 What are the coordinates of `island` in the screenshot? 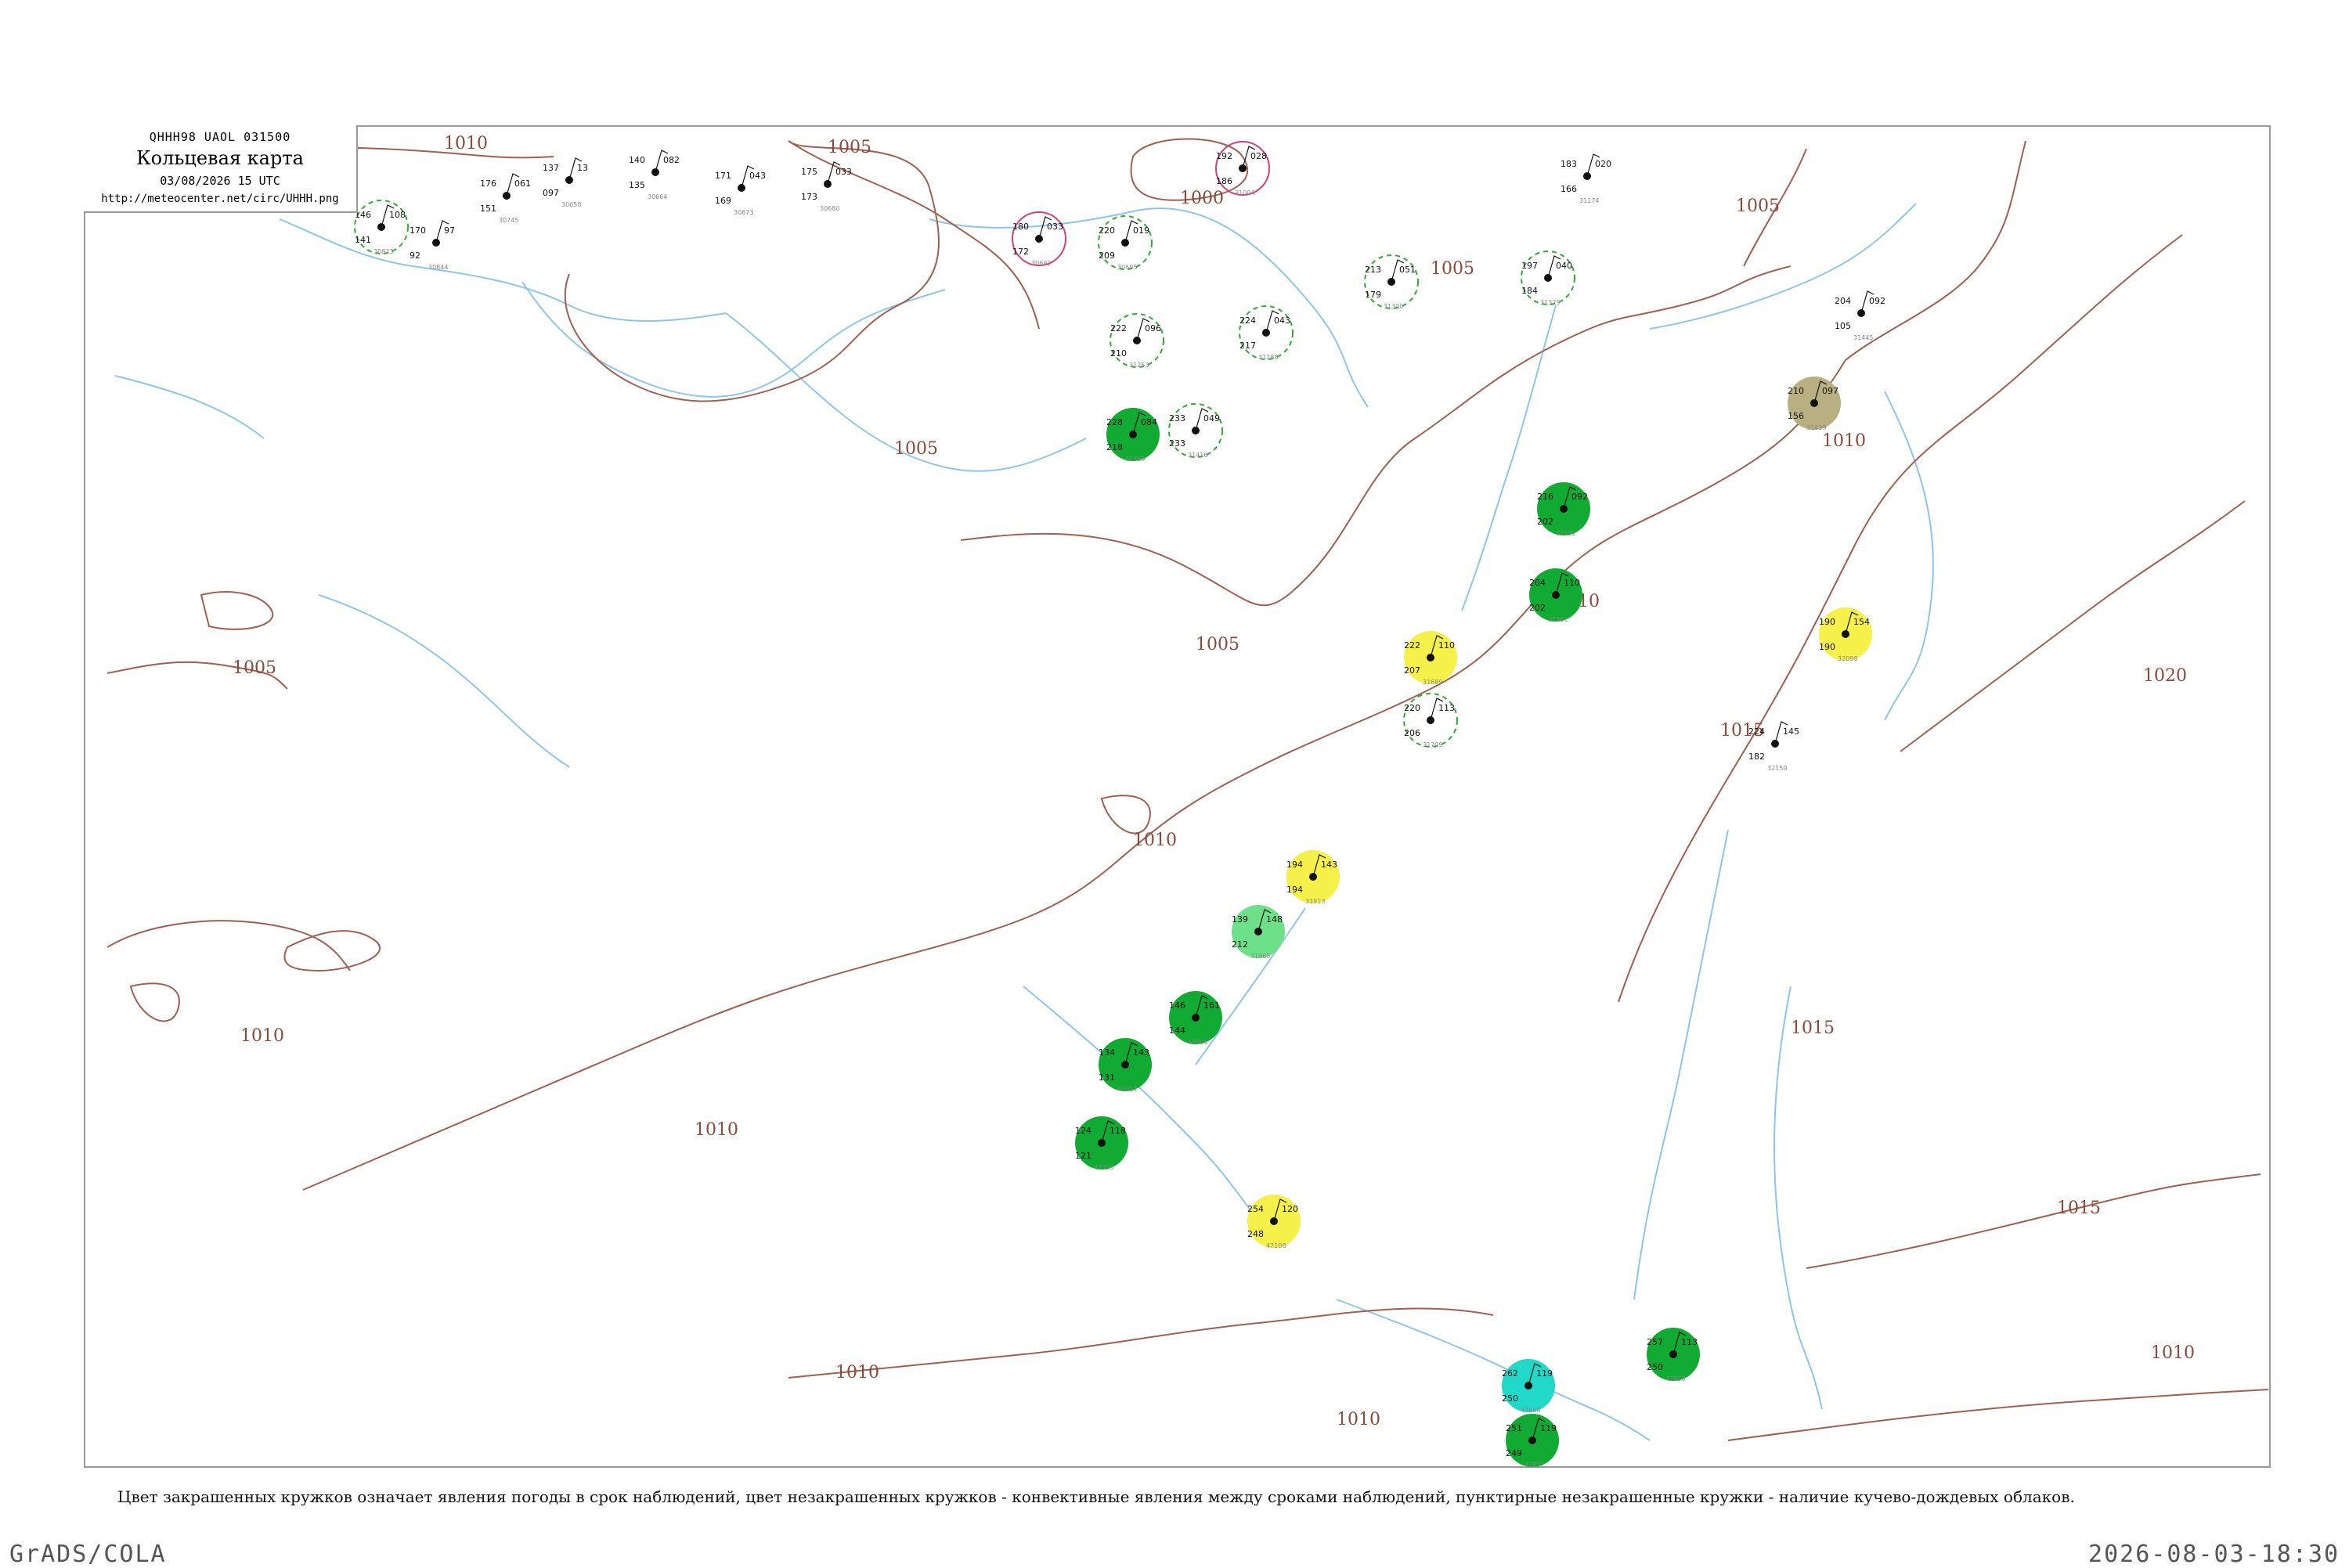 It's located at (1125, 814).